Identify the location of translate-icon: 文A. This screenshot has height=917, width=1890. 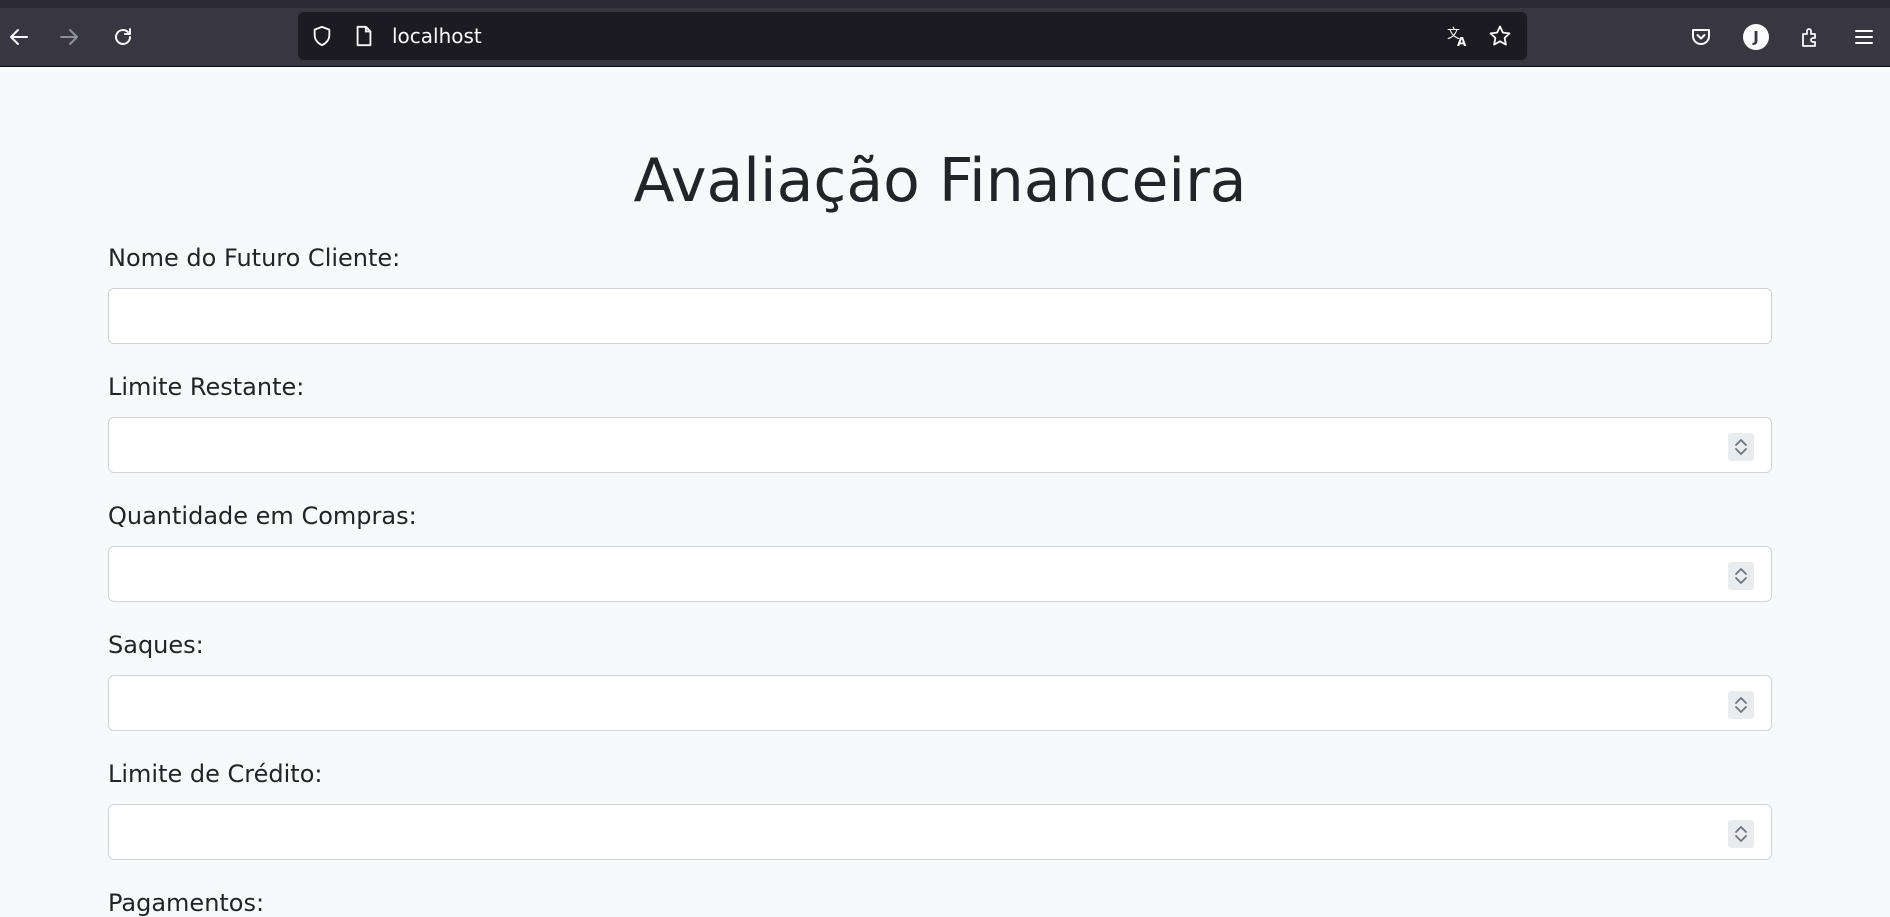
(1458, 36).